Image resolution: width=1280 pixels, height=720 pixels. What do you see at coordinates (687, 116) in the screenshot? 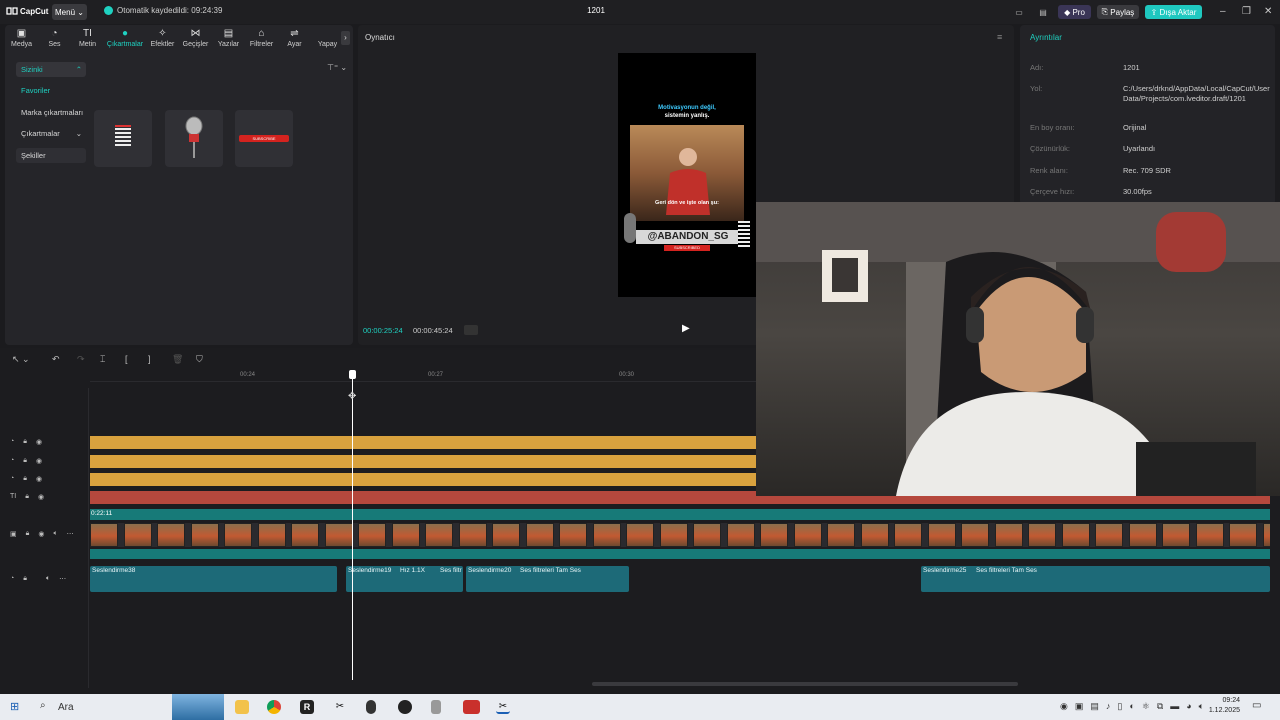
I see `caption-top-line2: sistemin yanlış.` at bounding box center [687, 116].